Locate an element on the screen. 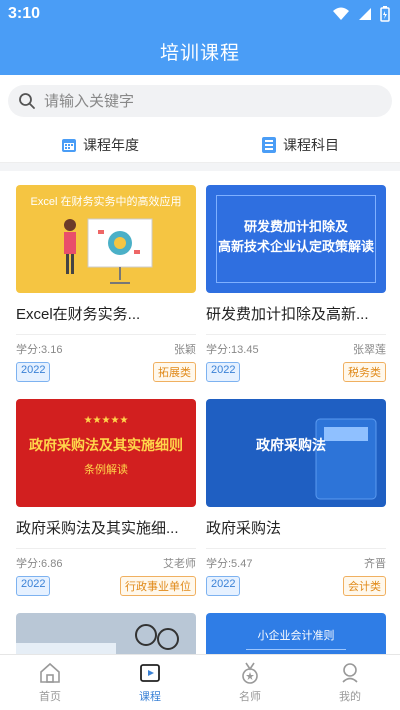 The image size is (400, 710). status-bar: 3:10 is located at coordinates (200, 14).